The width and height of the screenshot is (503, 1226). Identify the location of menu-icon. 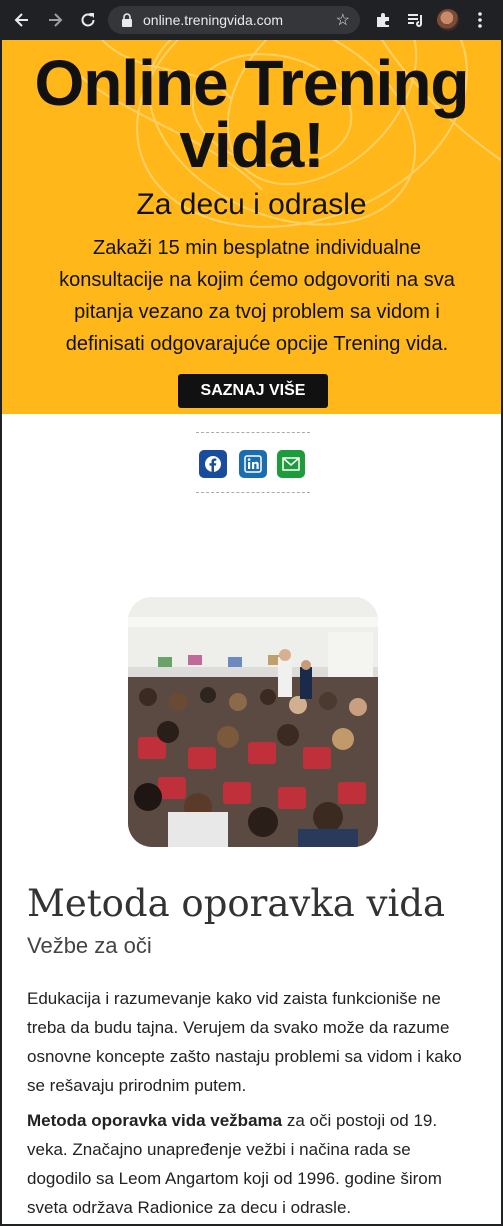
(480, 20).